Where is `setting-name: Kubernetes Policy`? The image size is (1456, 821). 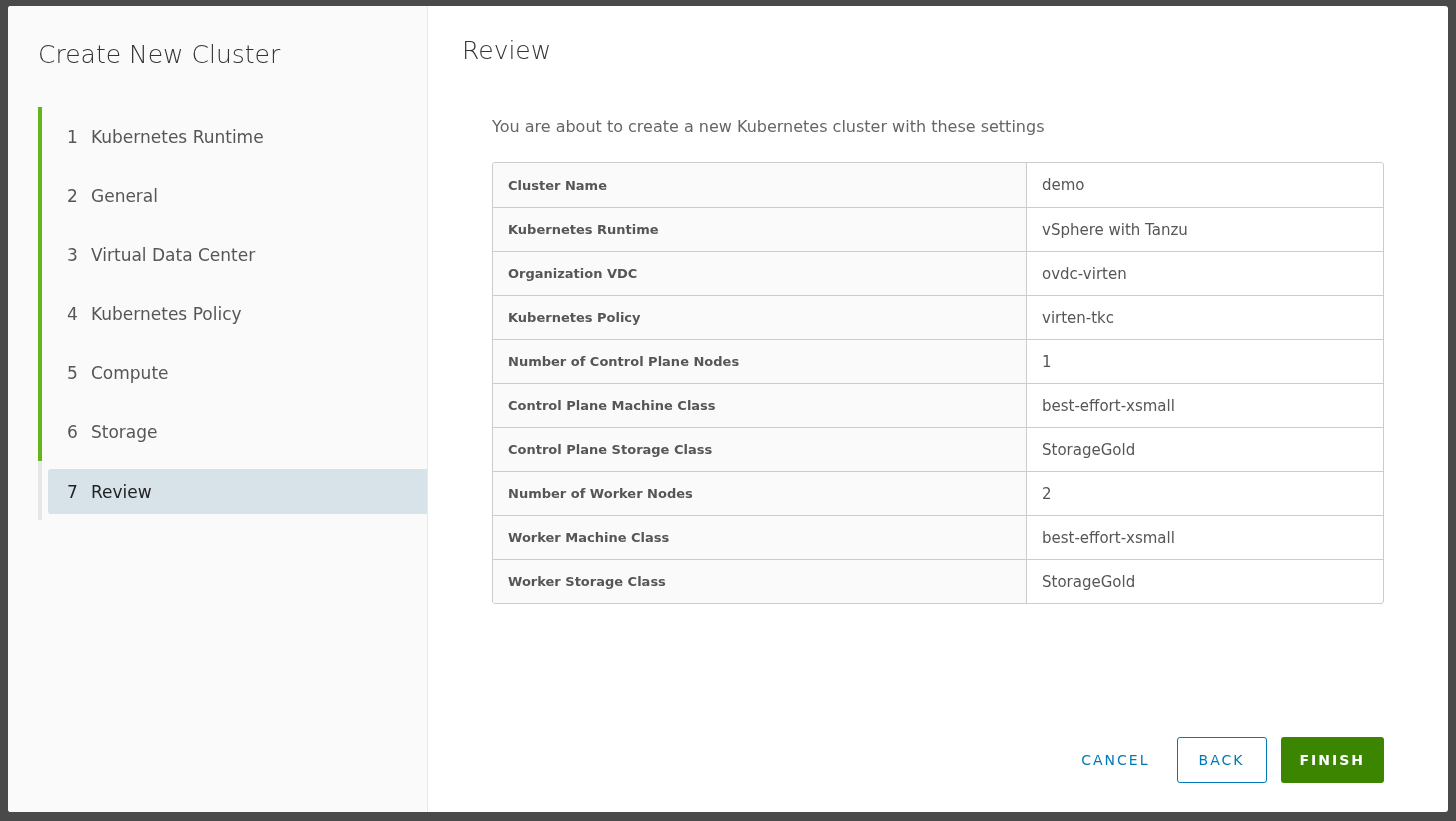 setting-name: Kubernetes Policy is located at coordinates (760, 317).